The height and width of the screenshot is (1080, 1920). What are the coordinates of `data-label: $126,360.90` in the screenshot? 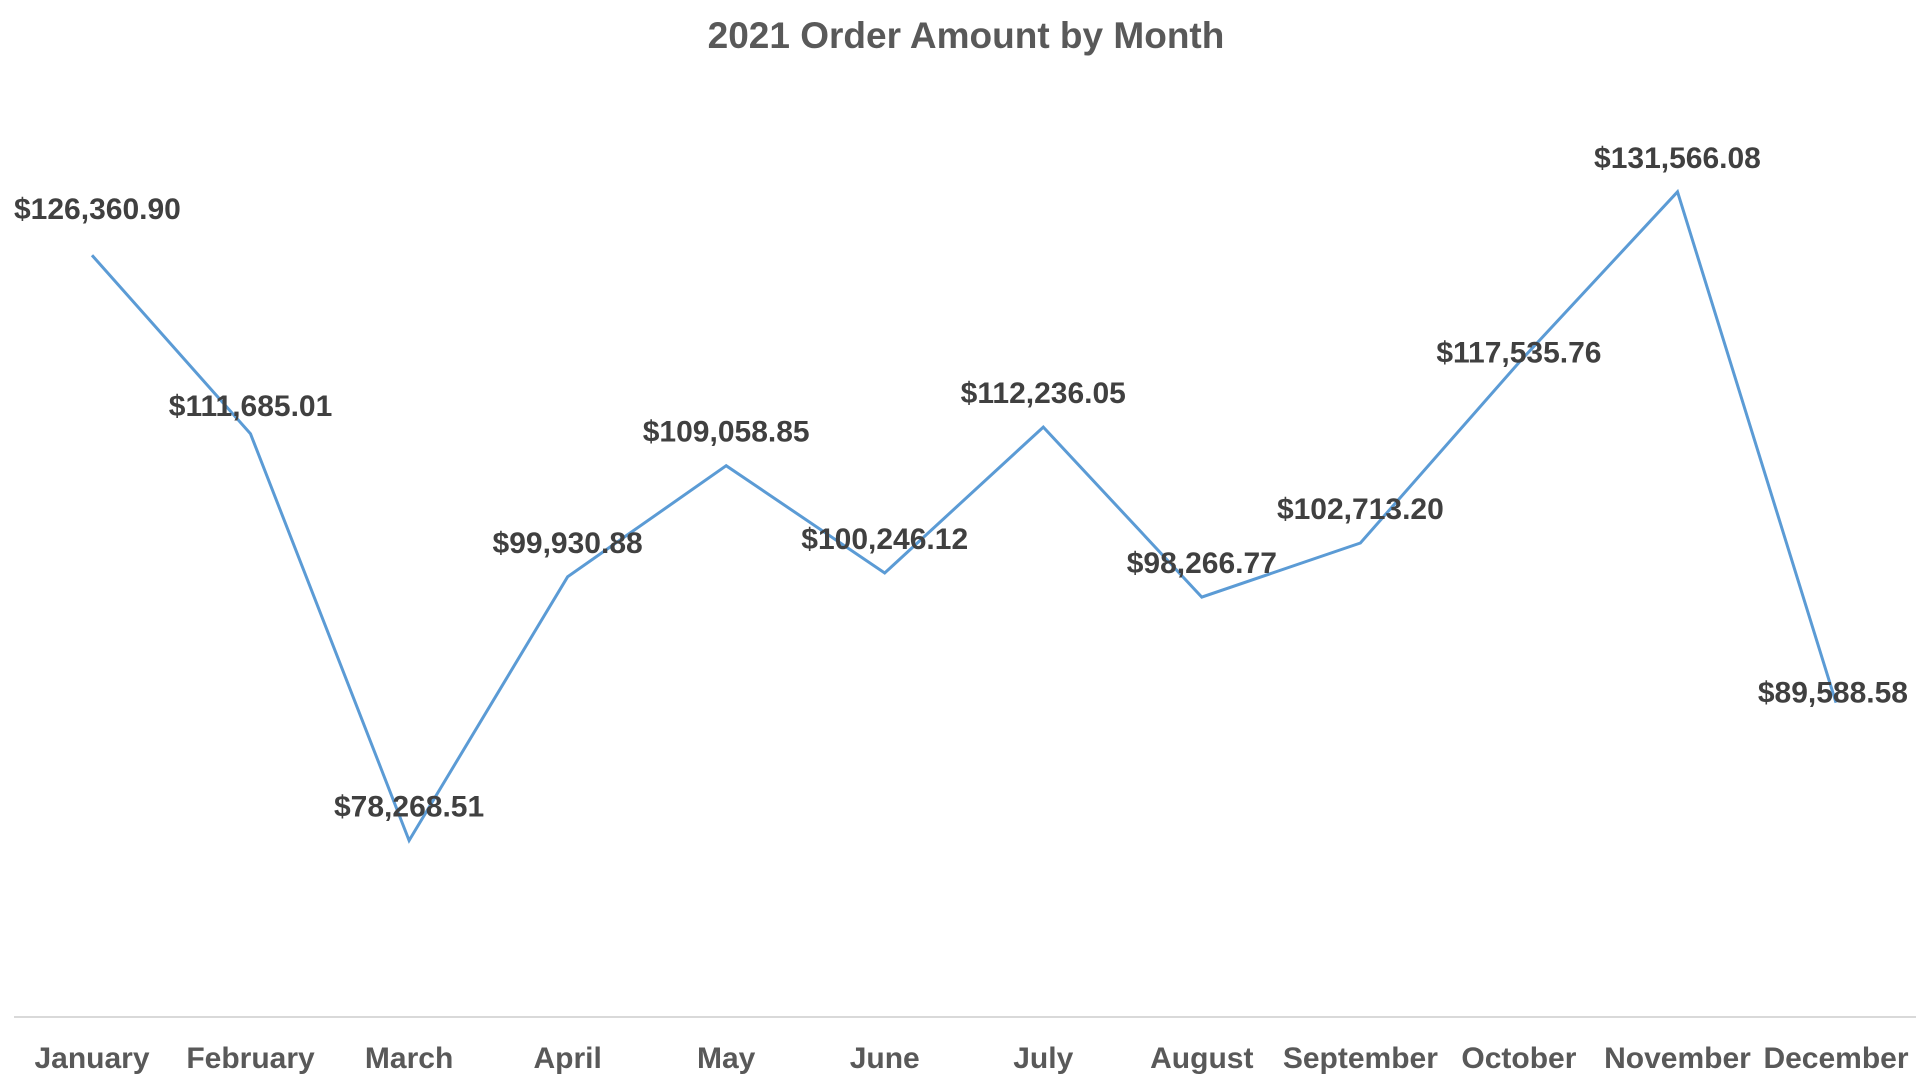 It's located at (97, 209).